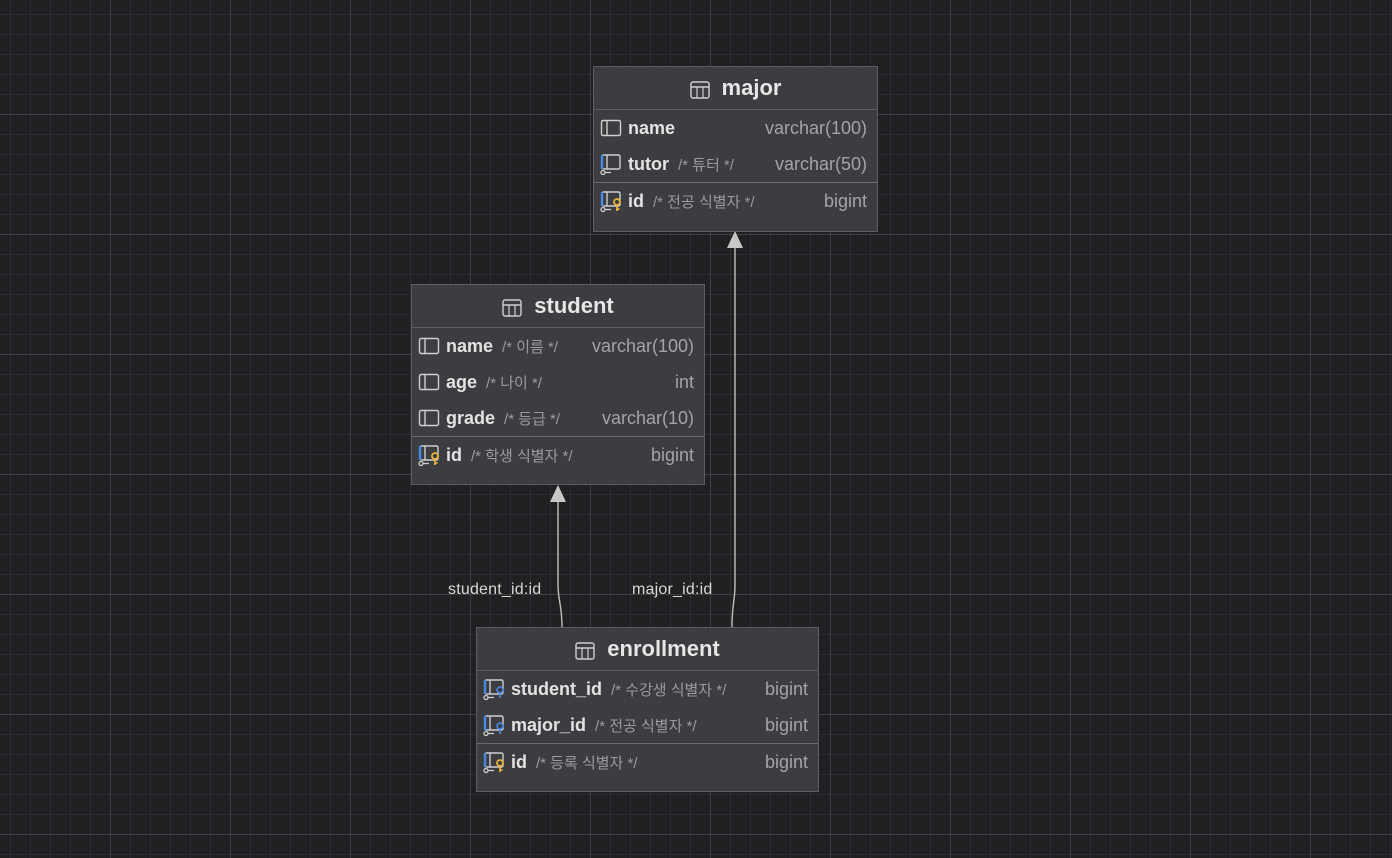  I want to click on column-row: name /* 이름 */ varchar(100), so click(558, 346).